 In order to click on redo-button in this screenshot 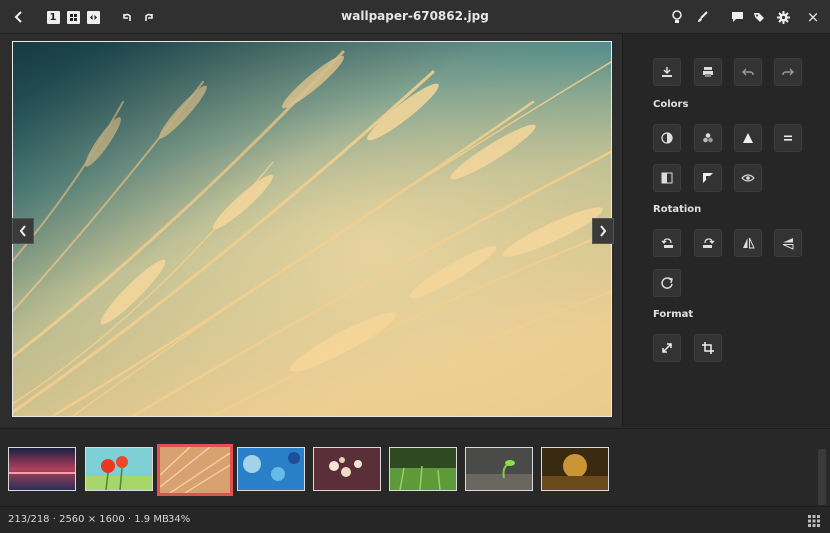, I will do `click(788, 72)`.